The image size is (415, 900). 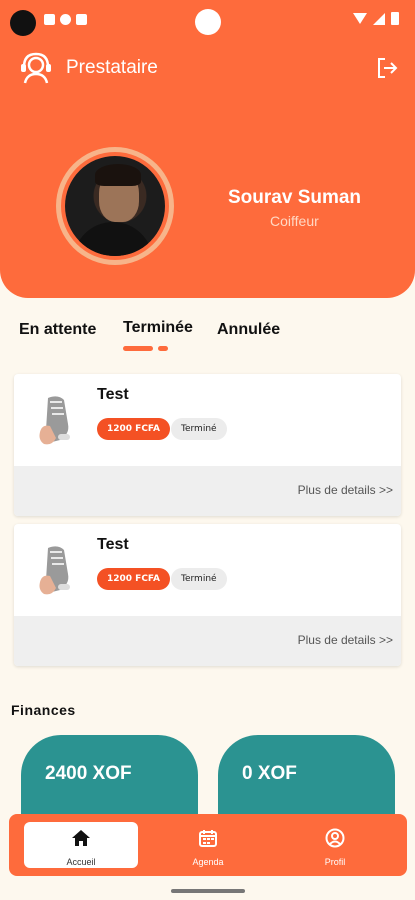 I want to click on top-bar: Prestataire, so click(x=88, y=68).